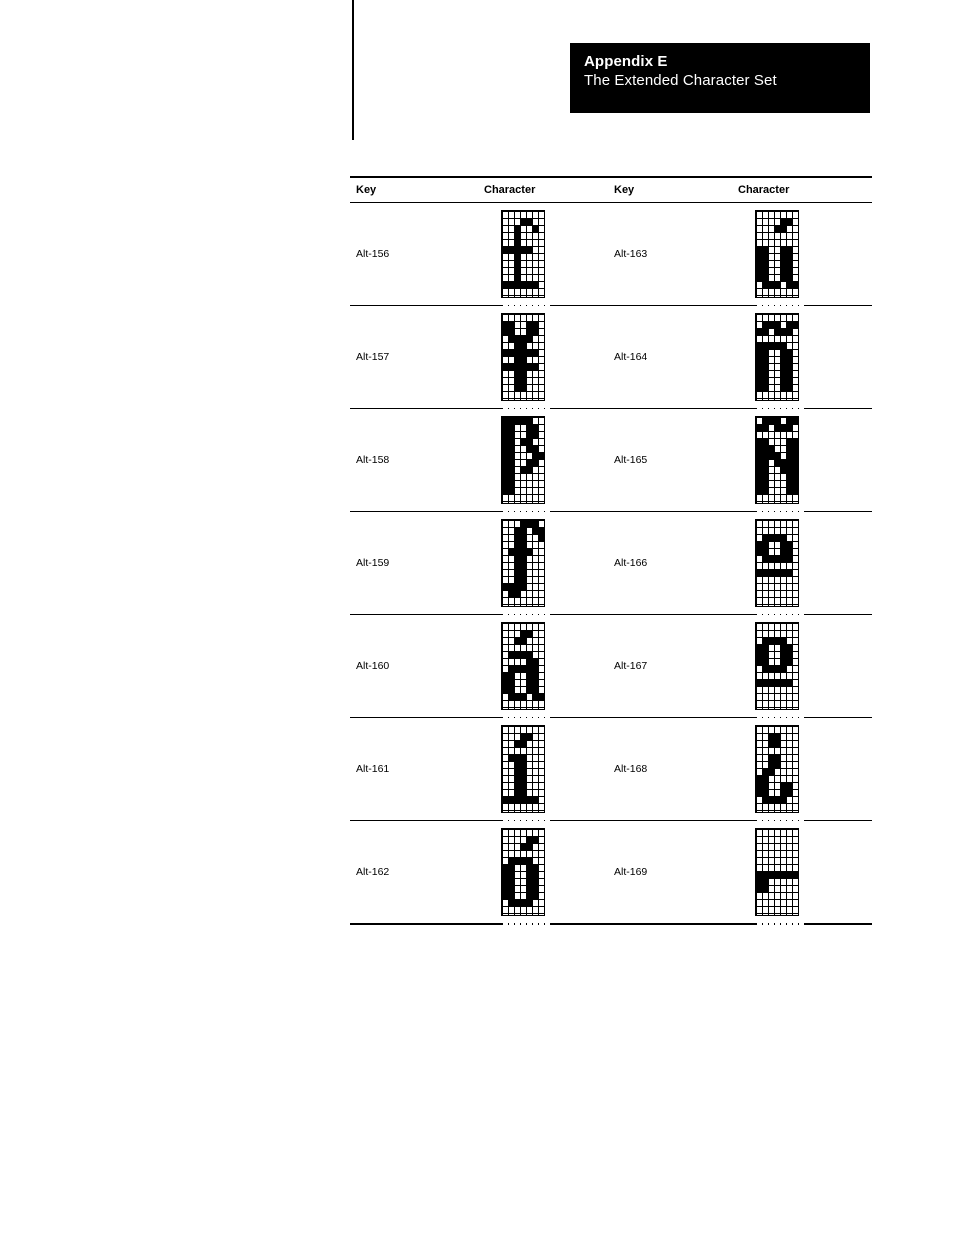 The image size is (954, 1235). What do you see at coordinates (373, 563) in the screenshot?
I see `key-label: Alt-159` at bounding box center [373, 563].